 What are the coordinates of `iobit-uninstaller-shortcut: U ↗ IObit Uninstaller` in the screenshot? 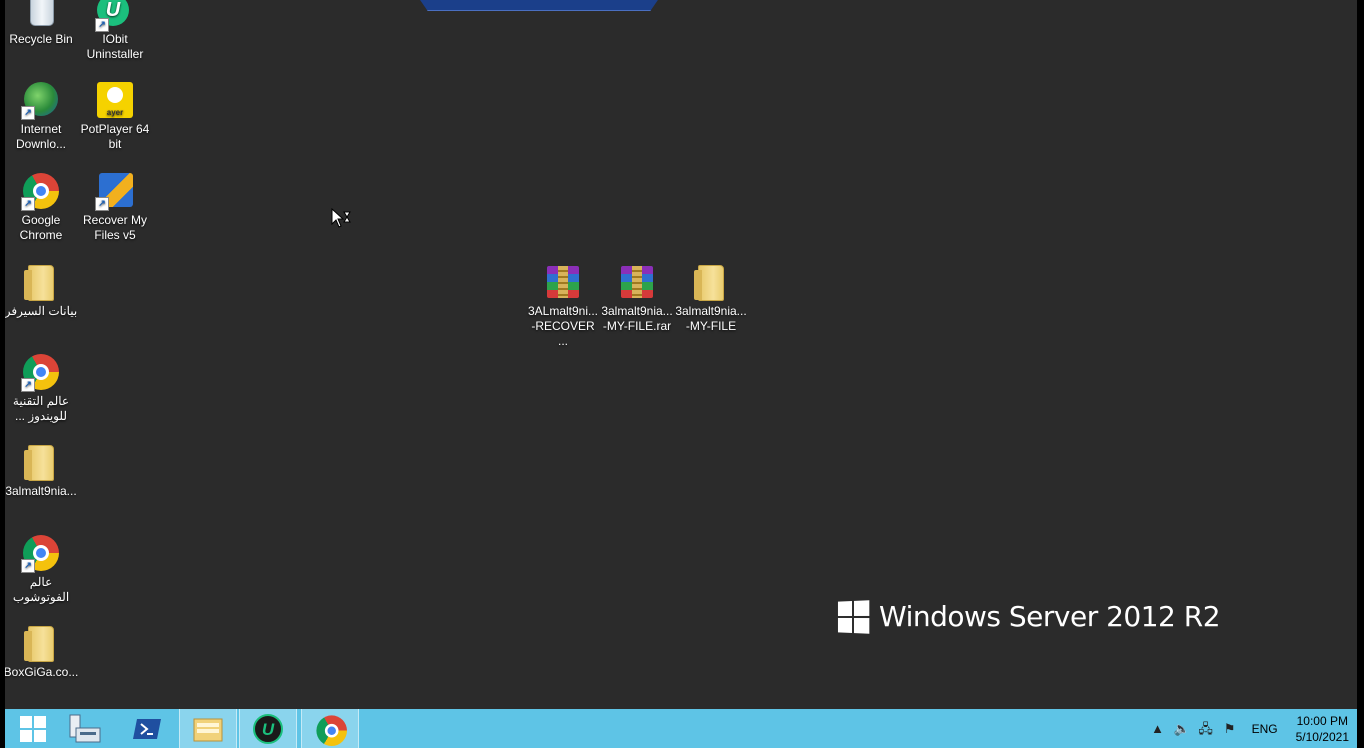 It's located at (115, 31).